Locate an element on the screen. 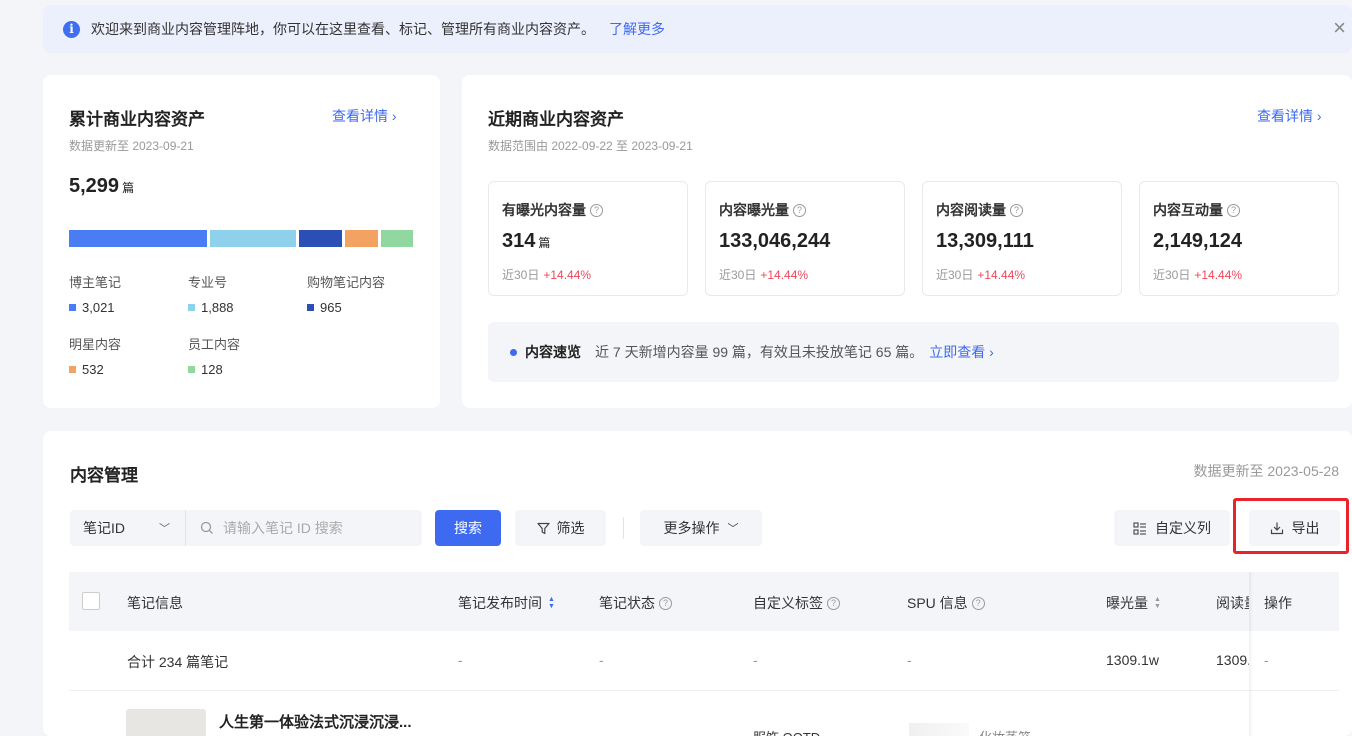 The width and height of the screenshot is (1352, 736). legend-item: 专业号 1,888 is located at coordinates (243, 293).